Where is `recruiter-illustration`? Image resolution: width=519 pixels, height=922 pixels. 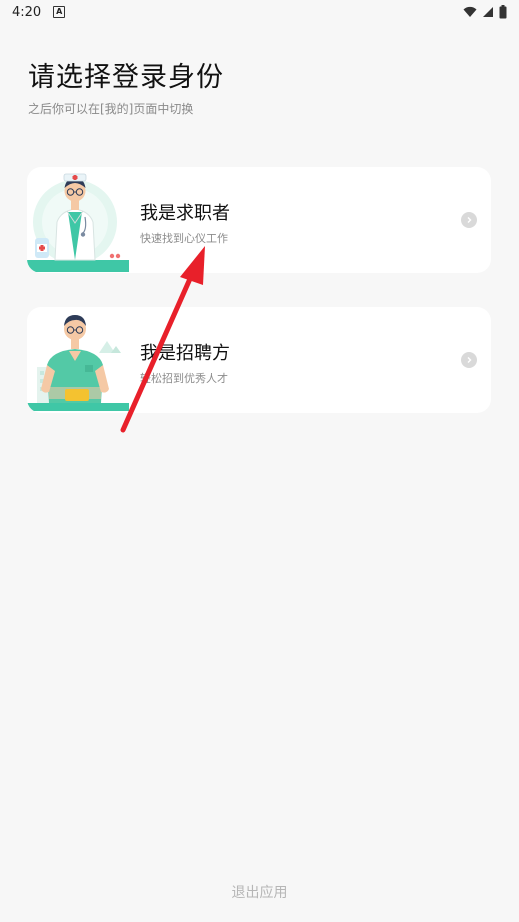 recruiter-illustration is located at coordinates (78, 363).